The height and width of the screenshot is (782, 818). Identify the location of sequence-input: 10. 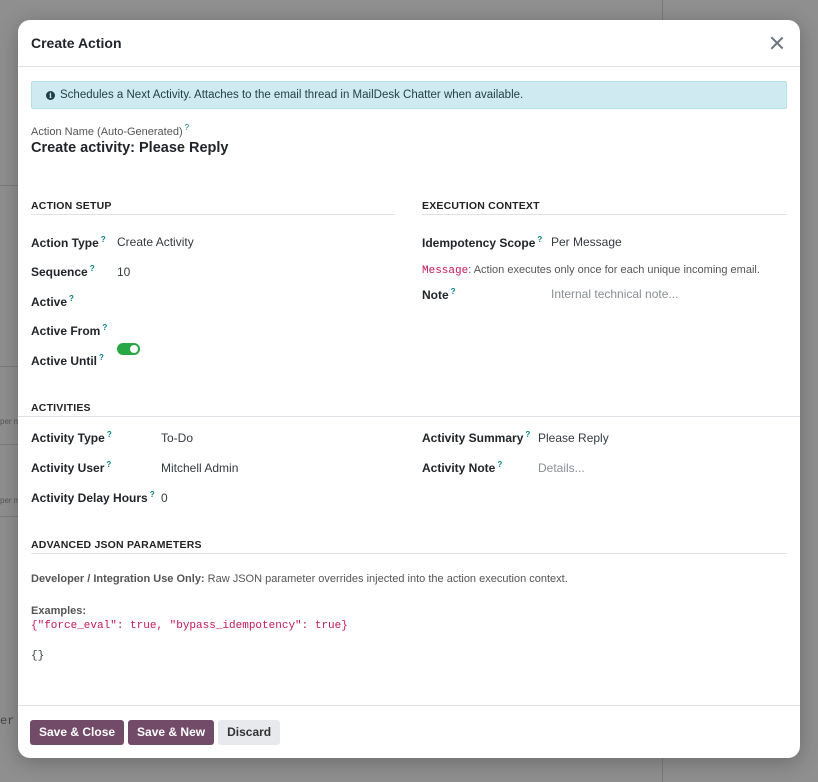
(123, 272).